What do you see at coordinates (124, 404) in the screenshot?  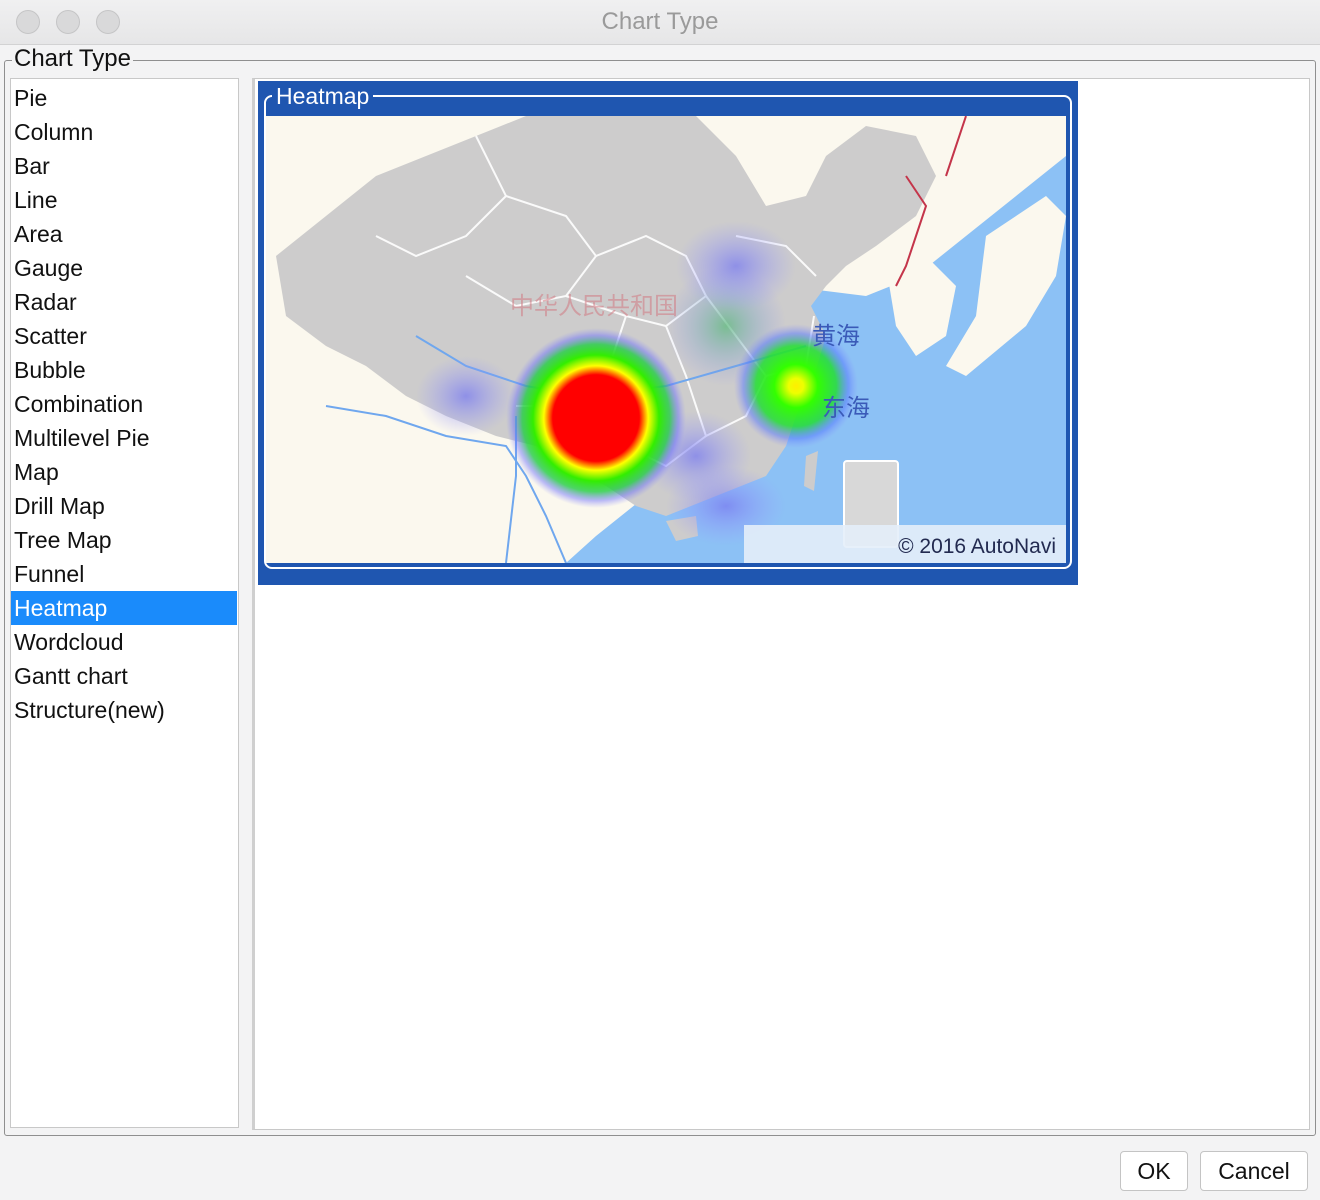 I see `chart-type-item-combination: Combination` at bounding box center [124, 404].